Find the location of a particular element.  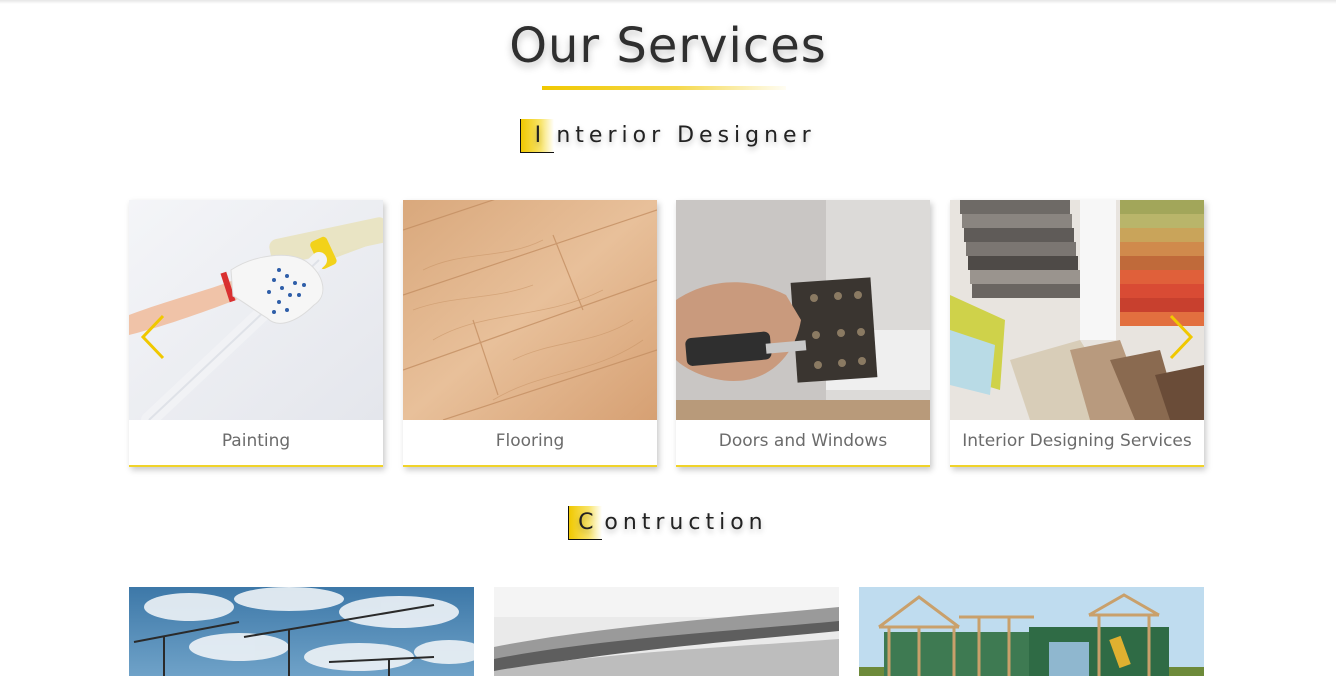

construction-heading: Contruction is located at coordinates (668, 523).